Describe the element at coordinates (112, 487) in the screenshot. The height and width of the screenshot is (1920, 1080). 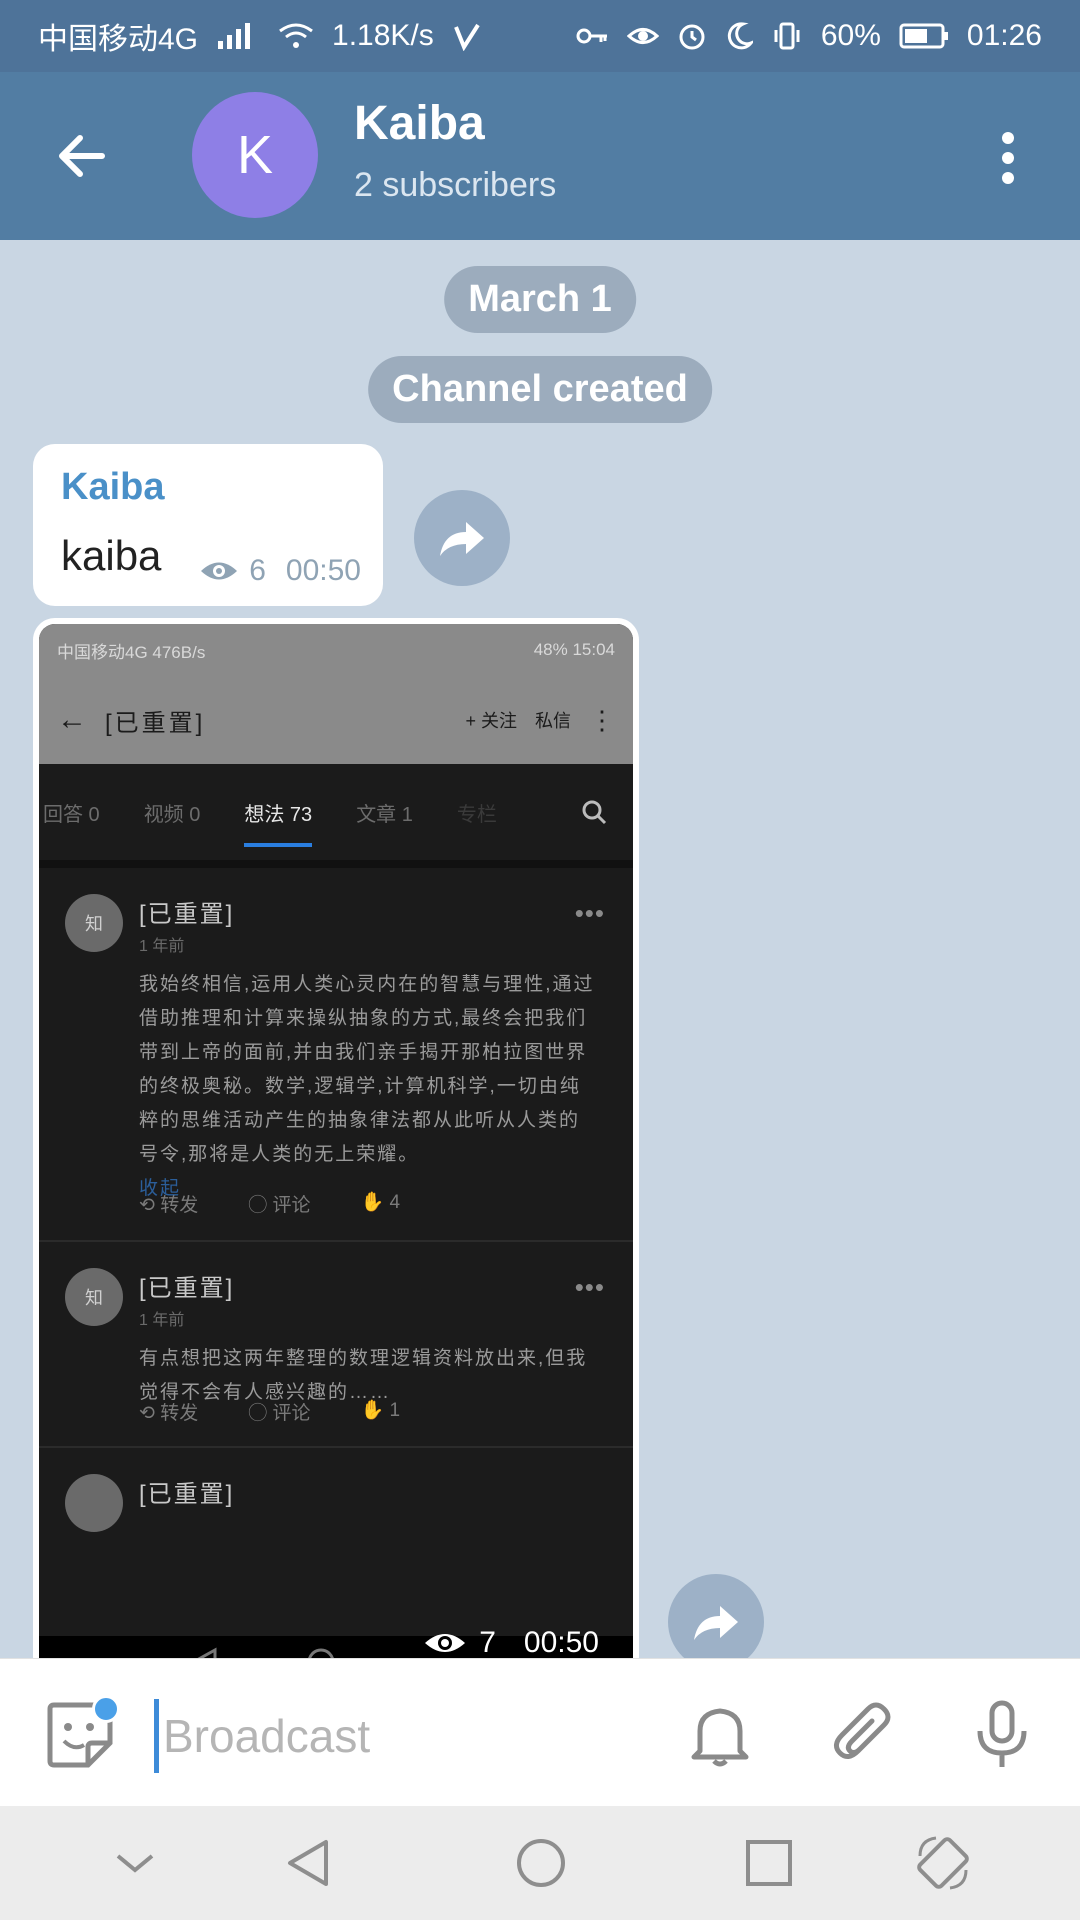
I see `message-author: Kaiba` at that location.